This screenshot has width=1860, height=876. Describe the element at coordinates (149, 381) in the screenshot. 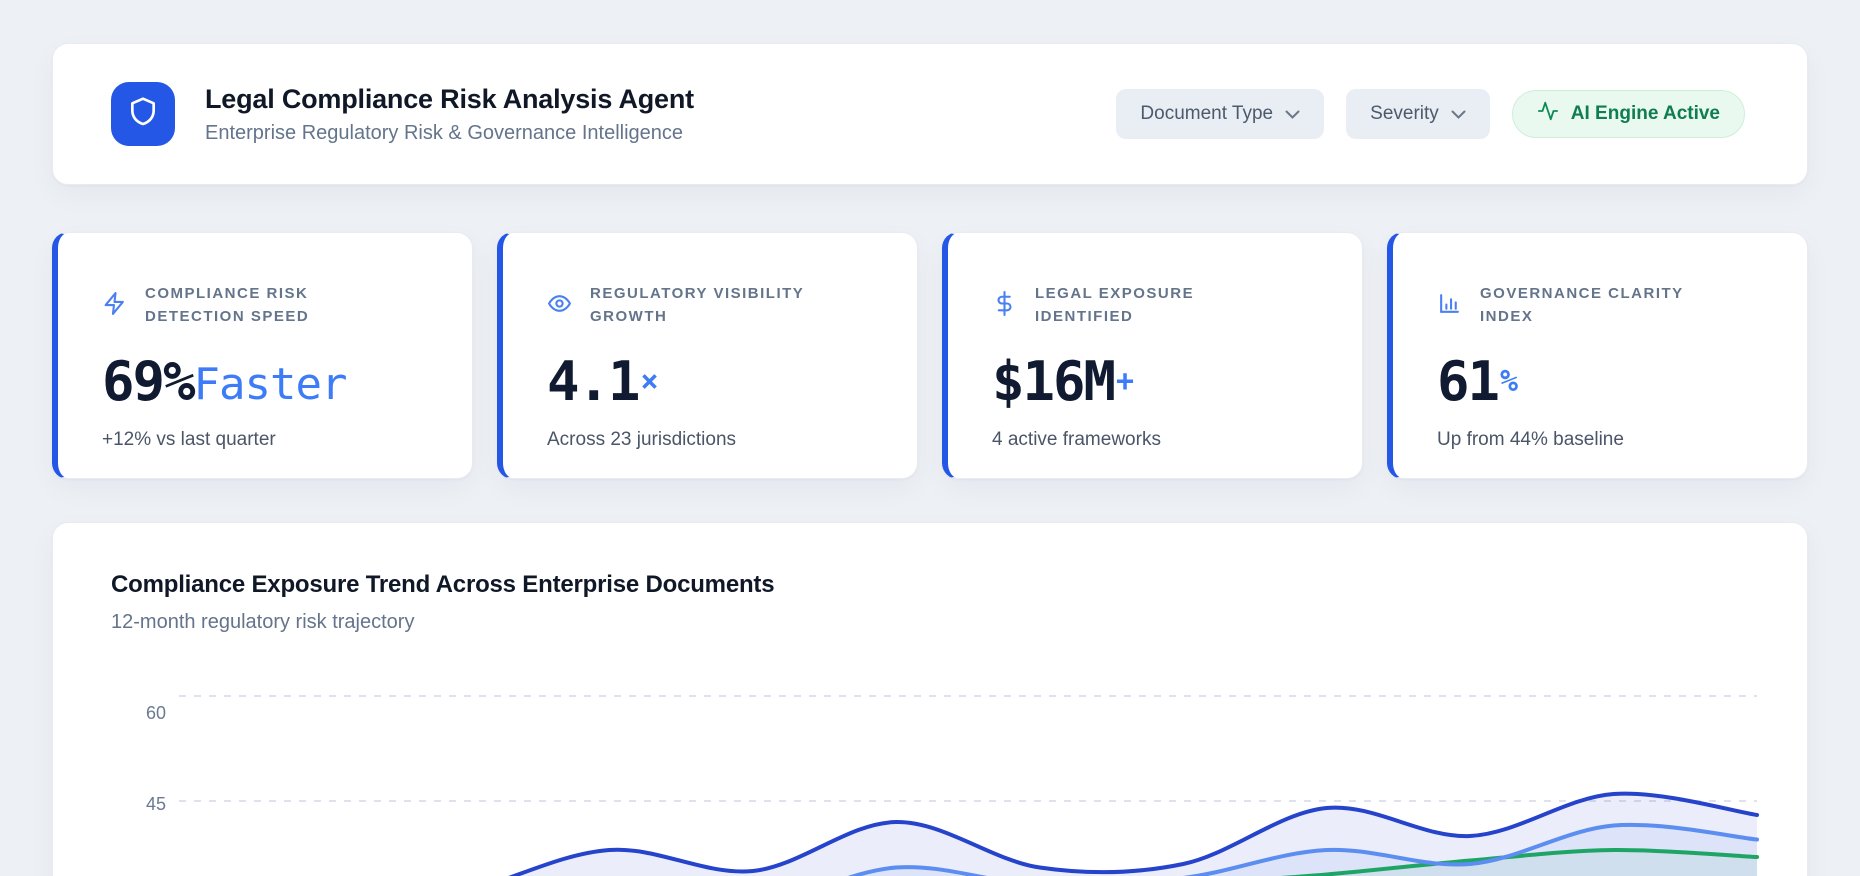

I see `stat-value: 69%` at that location.